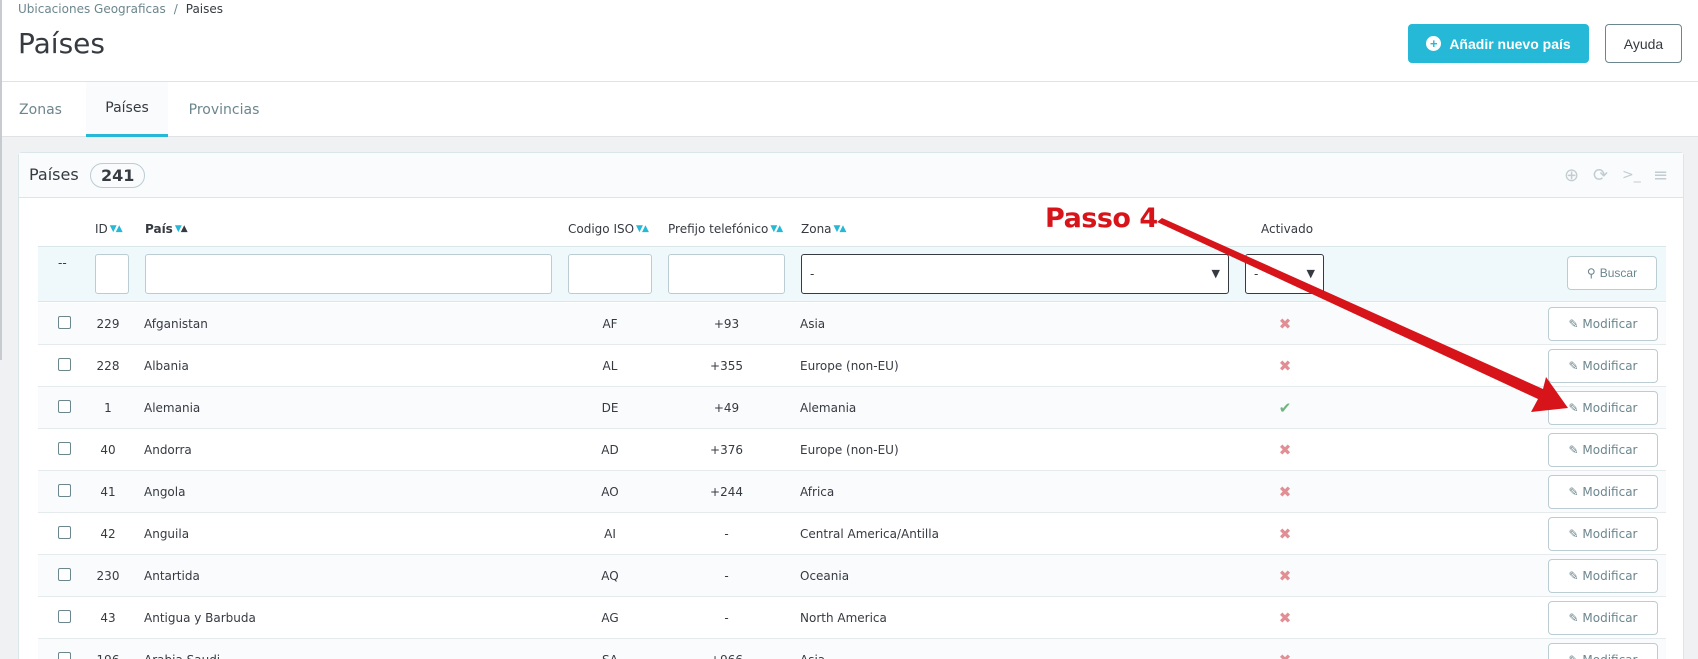 This screenshot has width=1698, height=659. I want to click on column-header-zona: Zona ▼▲, so click(824, 229).